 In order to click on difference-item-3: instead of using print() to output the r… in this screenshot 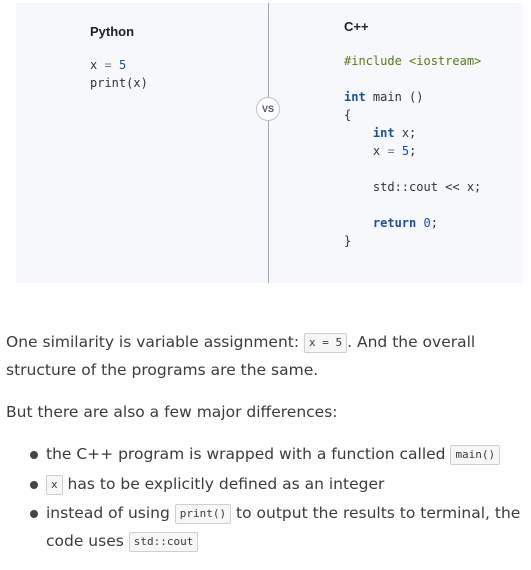, I will do `click(285, 527)`.